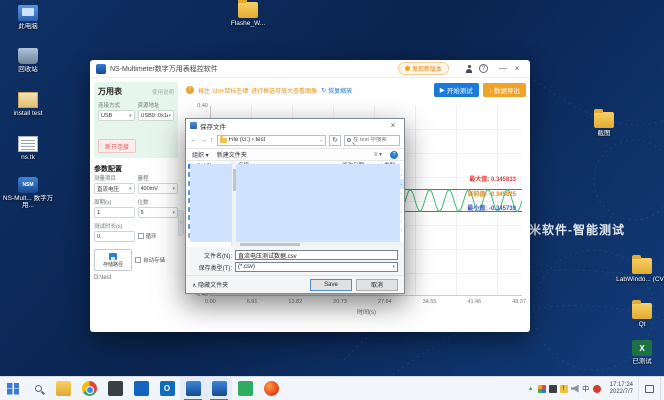 This screenshot has width=664, height=400. What do you see at coordinates (649, 388) in the screenshot?
I see `action-center-button` at bounding box center [649, 388].